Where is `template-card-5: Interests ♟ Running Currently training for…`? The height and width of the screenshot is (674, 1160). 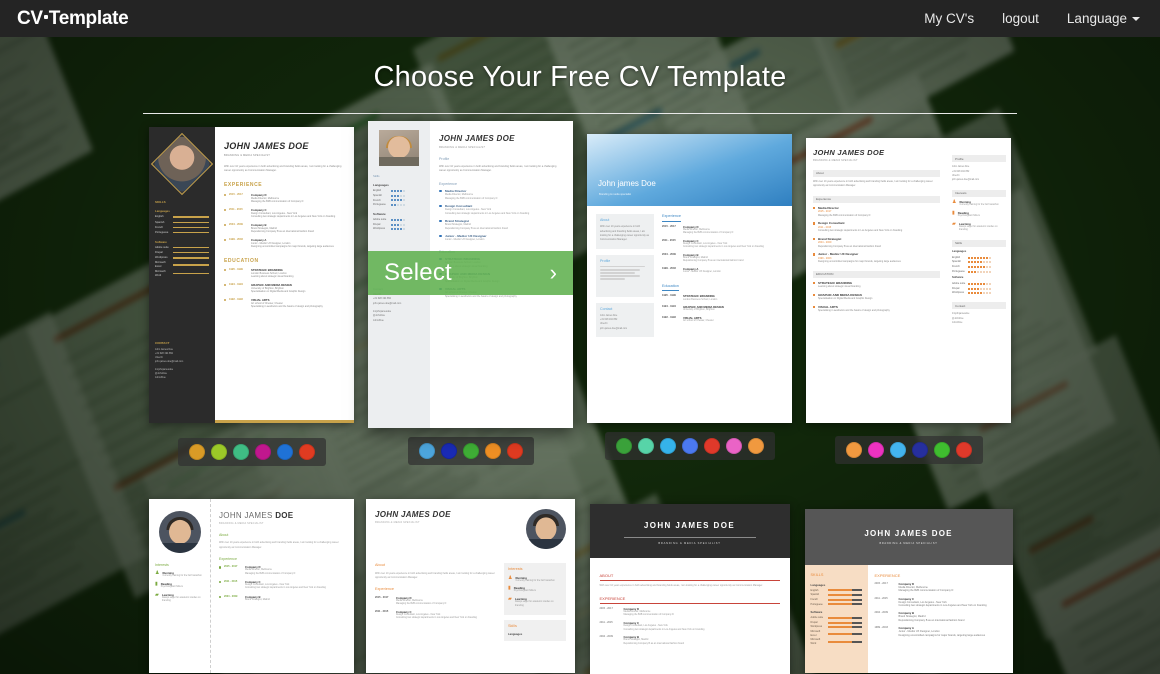 template-card-5: Interests ♟ Running Currently training for… is located at coordinates (251, 586).